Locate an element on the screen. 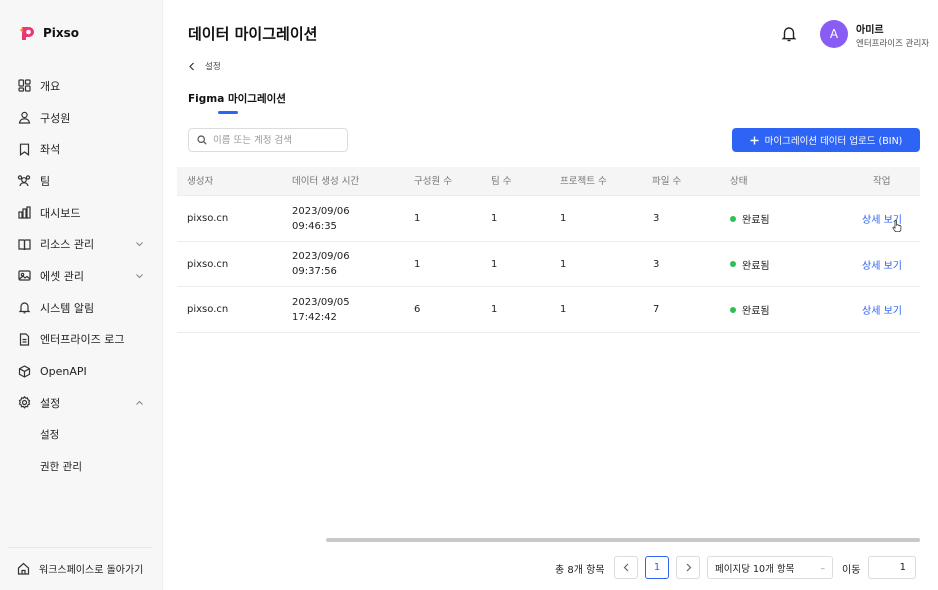 The image size is (938, 590). column-header-actions: 작업 is located at coordinates (882, 181).